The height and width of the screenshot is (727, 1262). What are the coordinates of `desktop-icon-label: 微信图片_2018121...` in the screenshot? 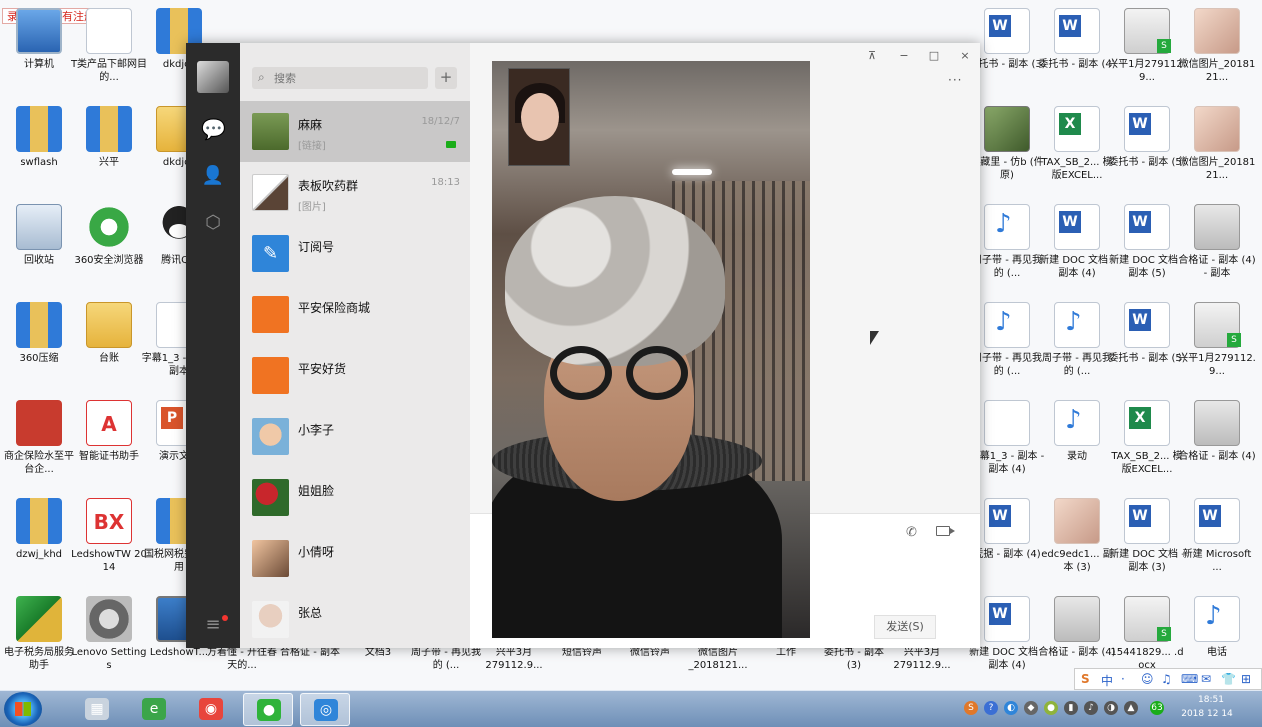 It's located at (718, 659).